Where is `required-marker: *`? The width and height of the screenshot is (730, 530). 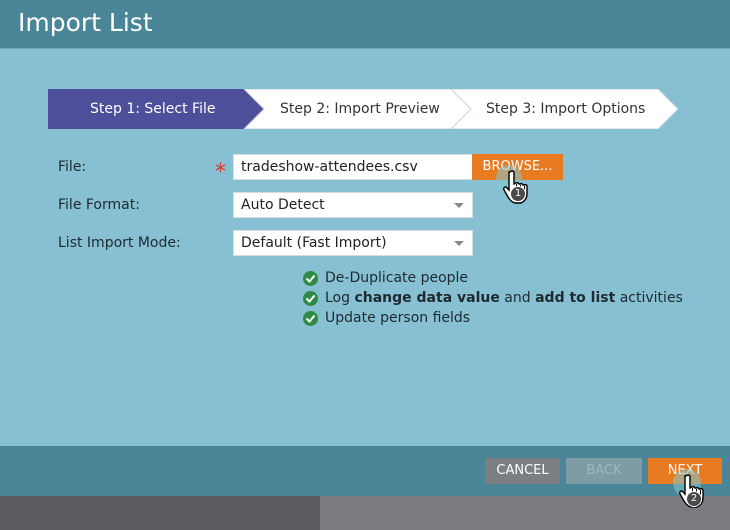 required-marker: * is located at coordinates (220, 172).